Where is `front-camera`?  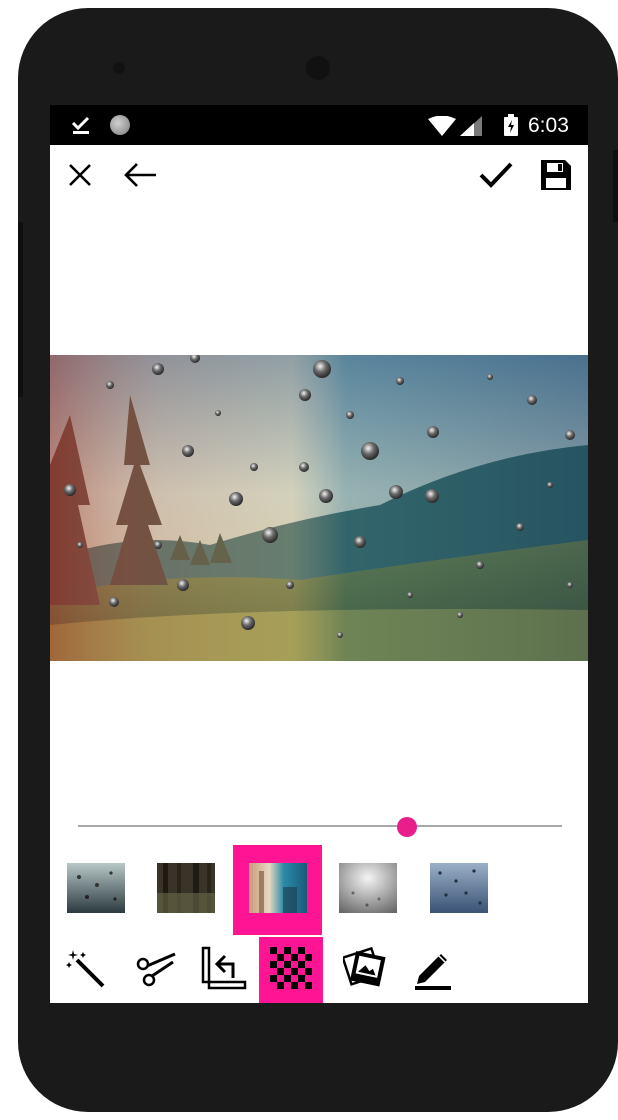 front-camera is located at coordinates (318, 68).